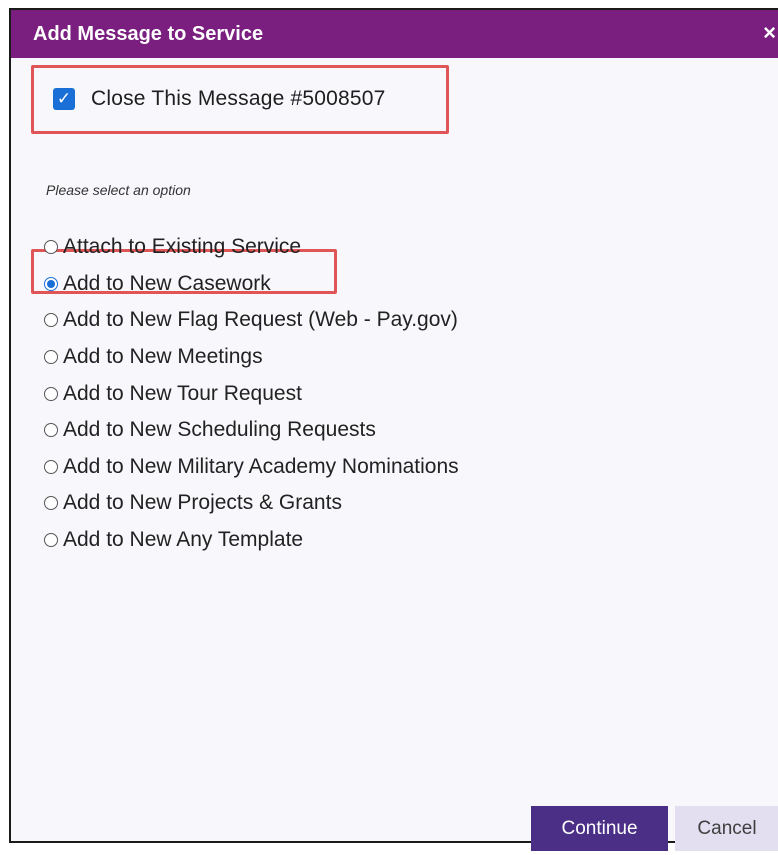  What do you see at coordinates (261, 466) in the screenshot?
I see `option-label: Add to New Military Academy Nominations` at bounding box center [261, 466].